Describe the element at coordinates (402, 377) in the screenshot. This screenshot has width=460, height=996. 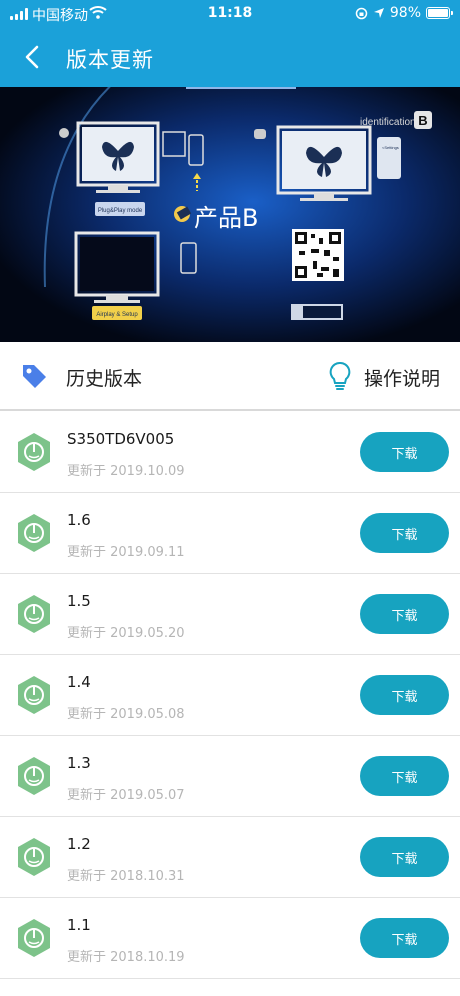
I see `instructions-link: 操作说明` at that location.